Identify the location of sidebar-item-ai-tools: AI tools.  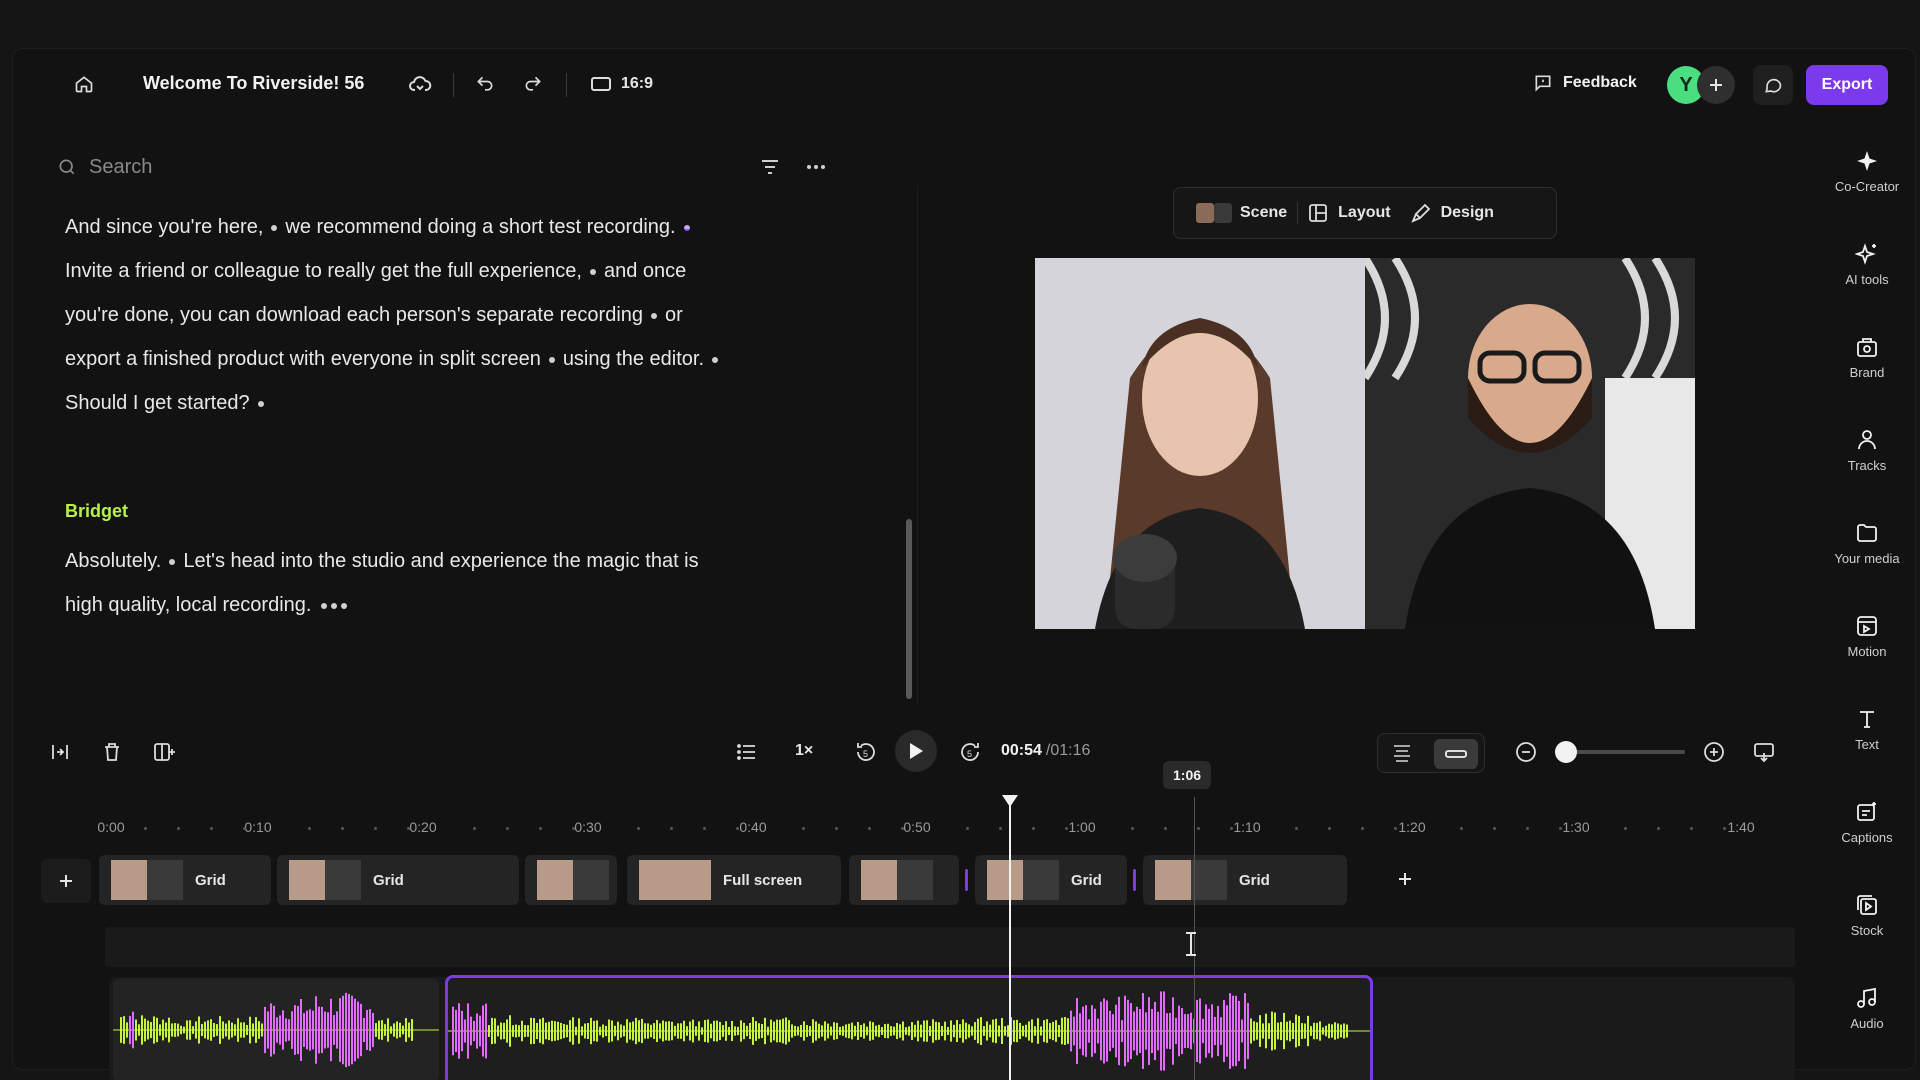
(1867, 264).